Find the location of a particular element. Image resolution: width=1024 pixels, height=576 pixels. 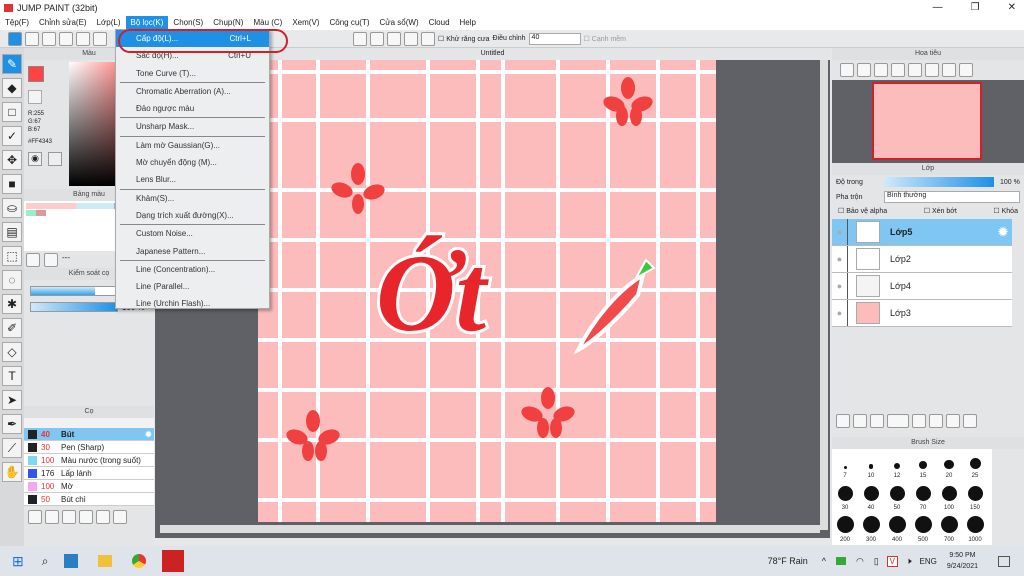

brush-item: 100 Màu nước (trong suốt) is located at coordinates (89, 460).